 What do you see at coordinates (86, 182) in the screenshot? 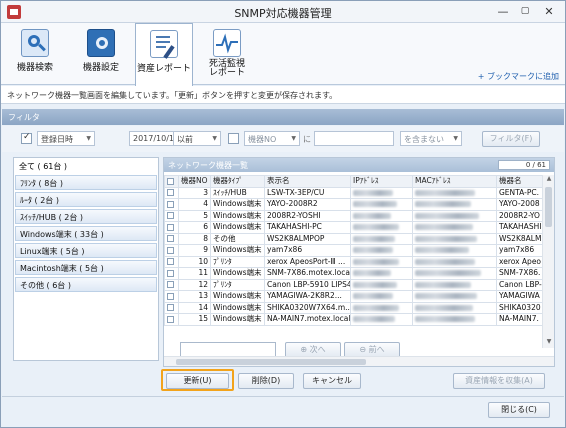
I see `group-item: ﾌﾘﾝﾀ ( 8台 )` at bounding box center [86, 182].